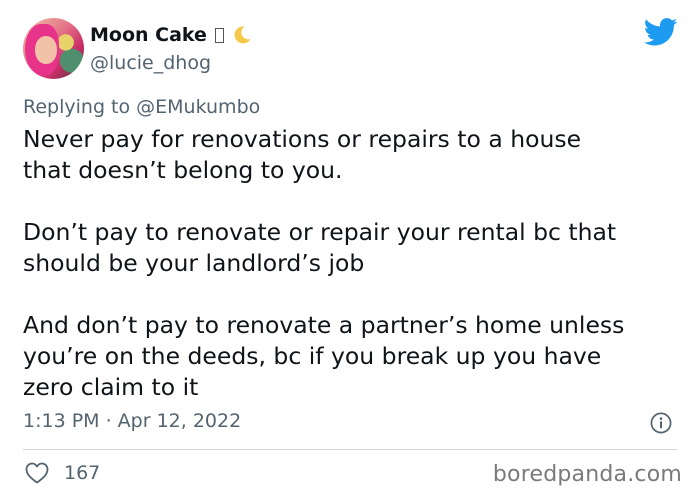 The width and height of the screenshot is (700, 502). What do you see at coordinates (111, 387) in the screenshot?
I see `tweet-line: zero claim to it` at bounding box center [111, 387].